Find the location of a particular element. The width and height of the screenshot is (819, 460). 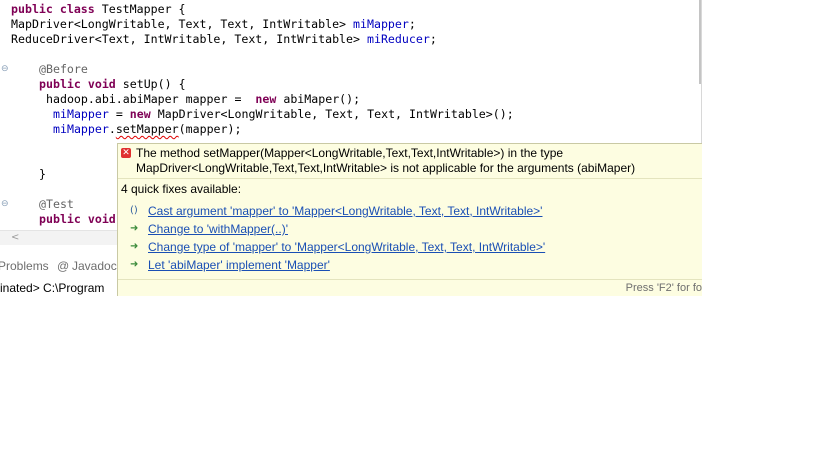

code-line-setup-decl: public void setUp() { is located at coordinates (112, 84).